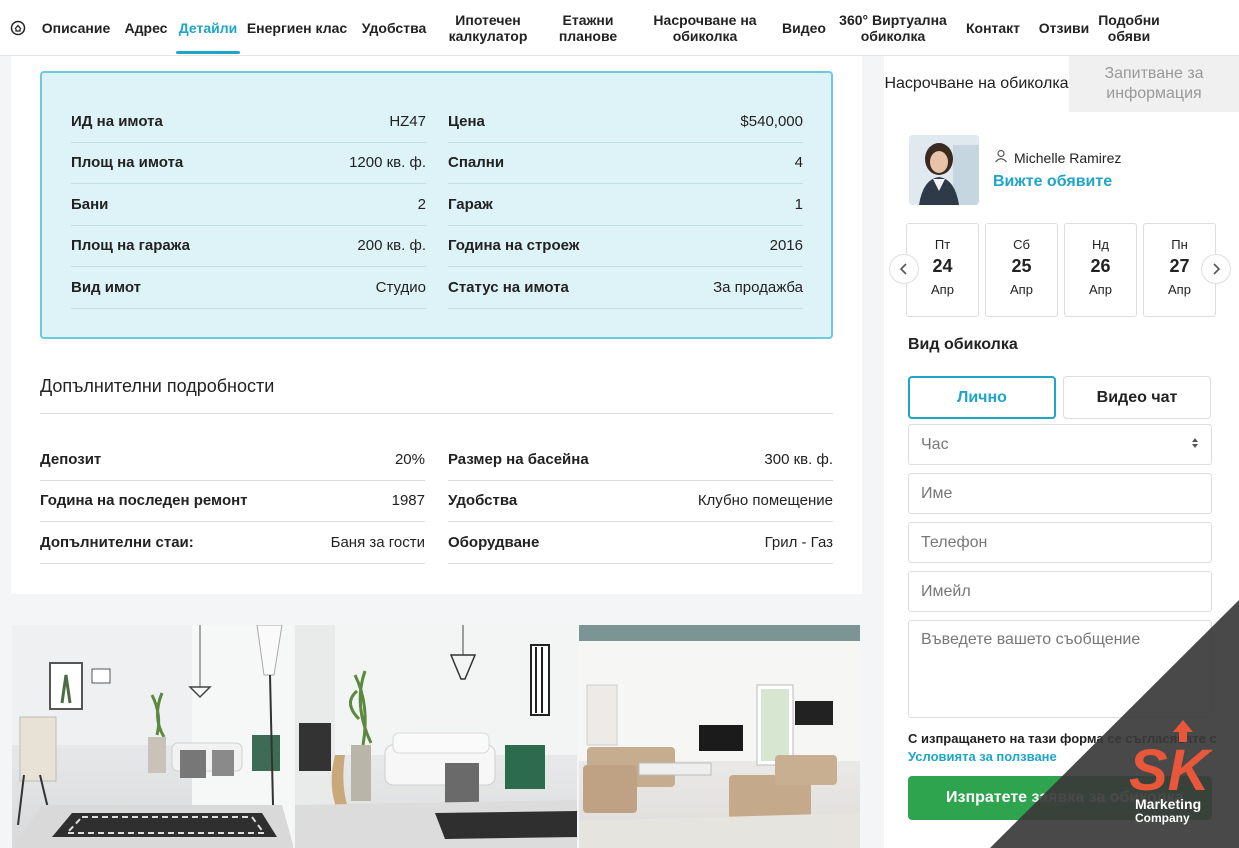  I want to click on detail-row: ИД на имота HZ47, so click(248, 122).